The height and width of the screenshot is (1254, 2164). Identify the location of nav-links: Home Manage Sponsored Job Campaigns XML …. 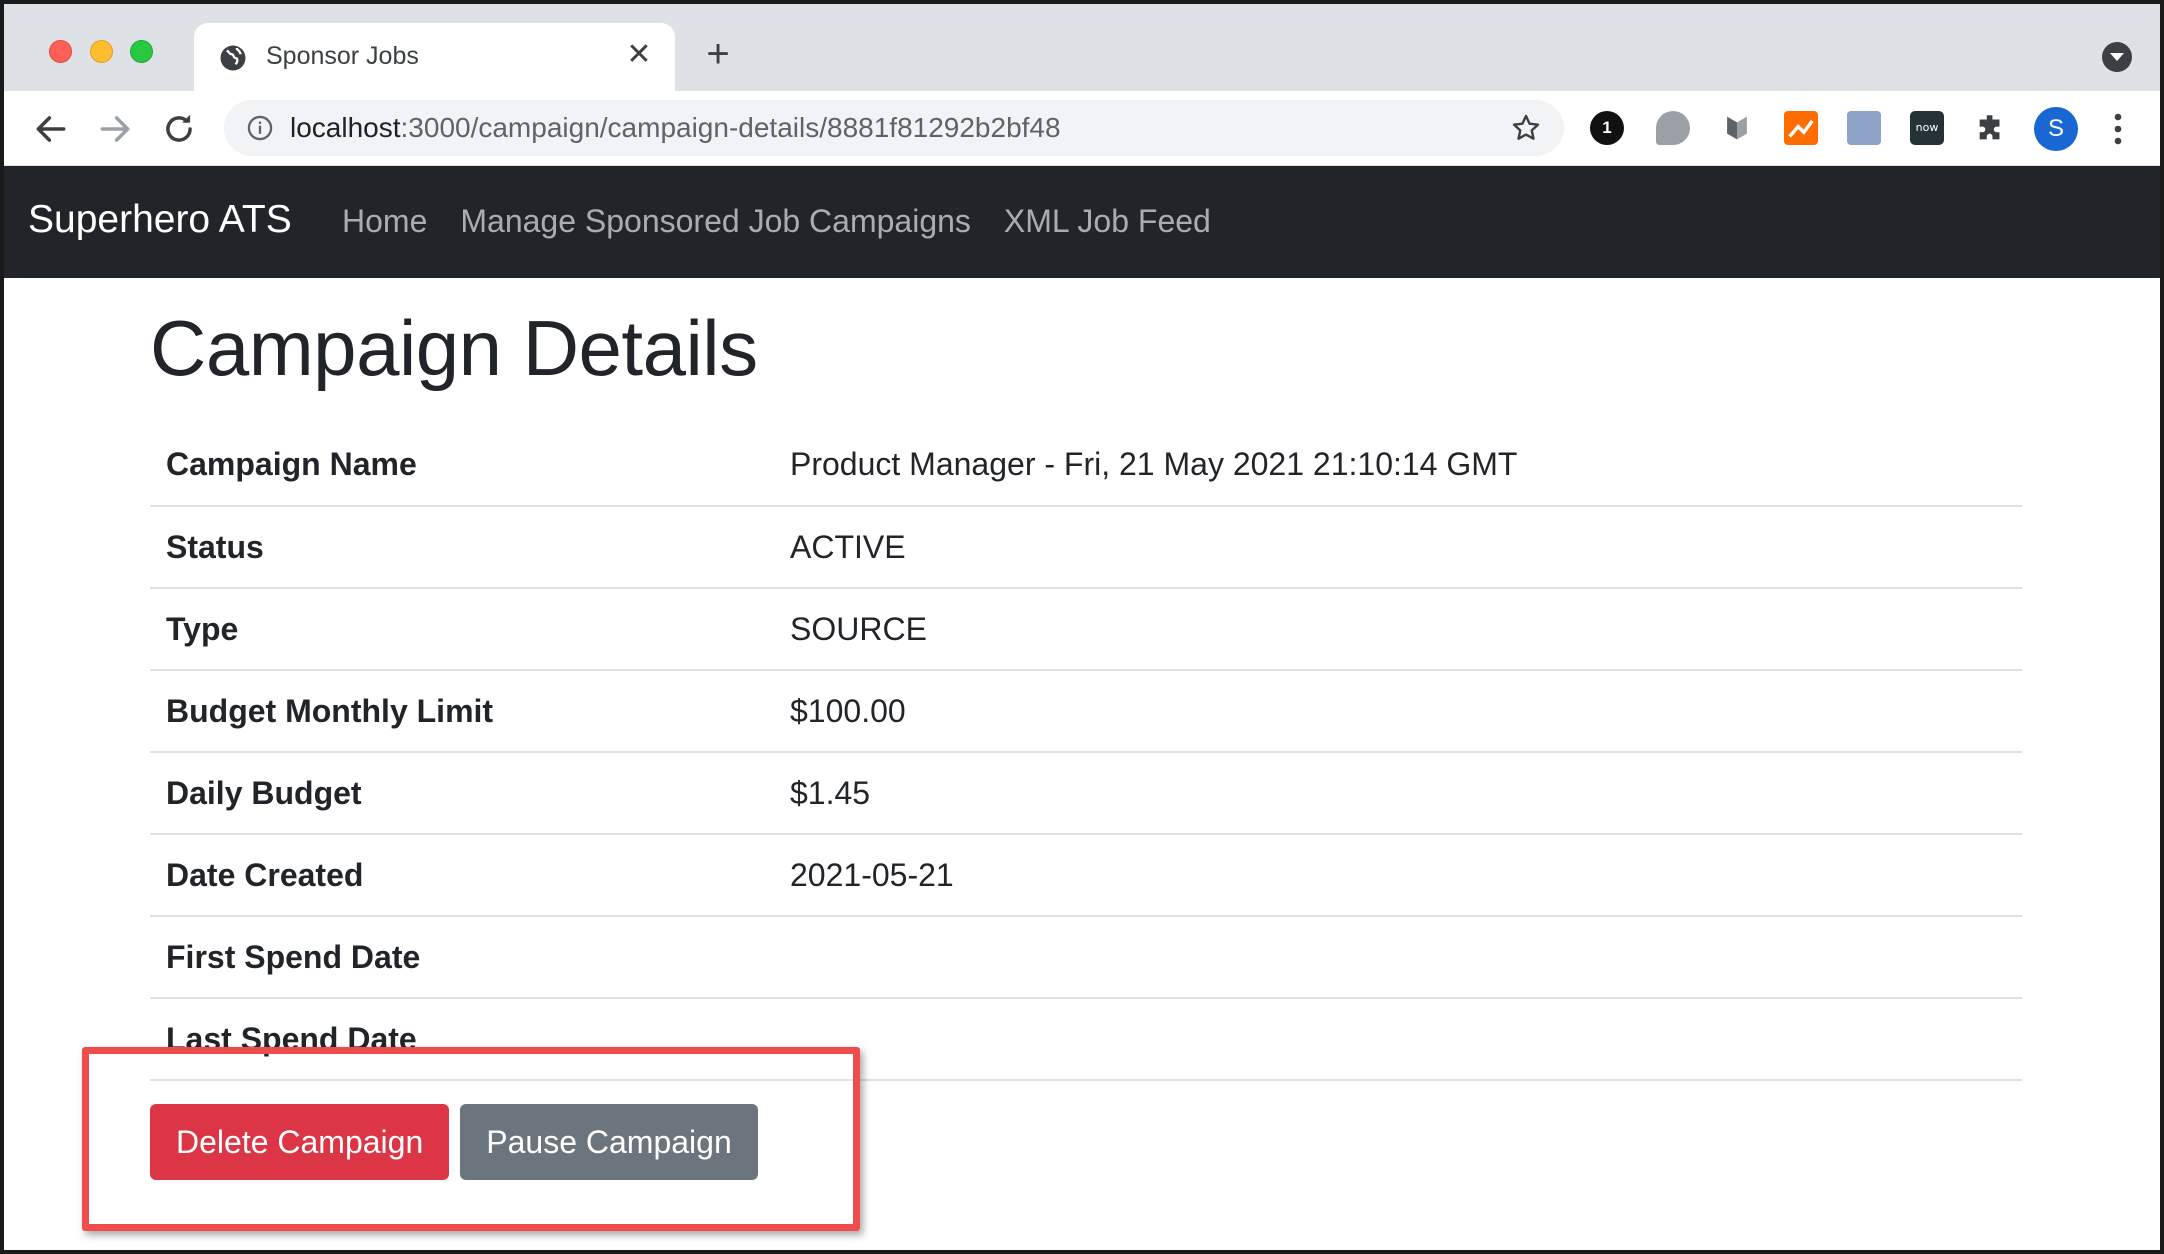
(776, 221).